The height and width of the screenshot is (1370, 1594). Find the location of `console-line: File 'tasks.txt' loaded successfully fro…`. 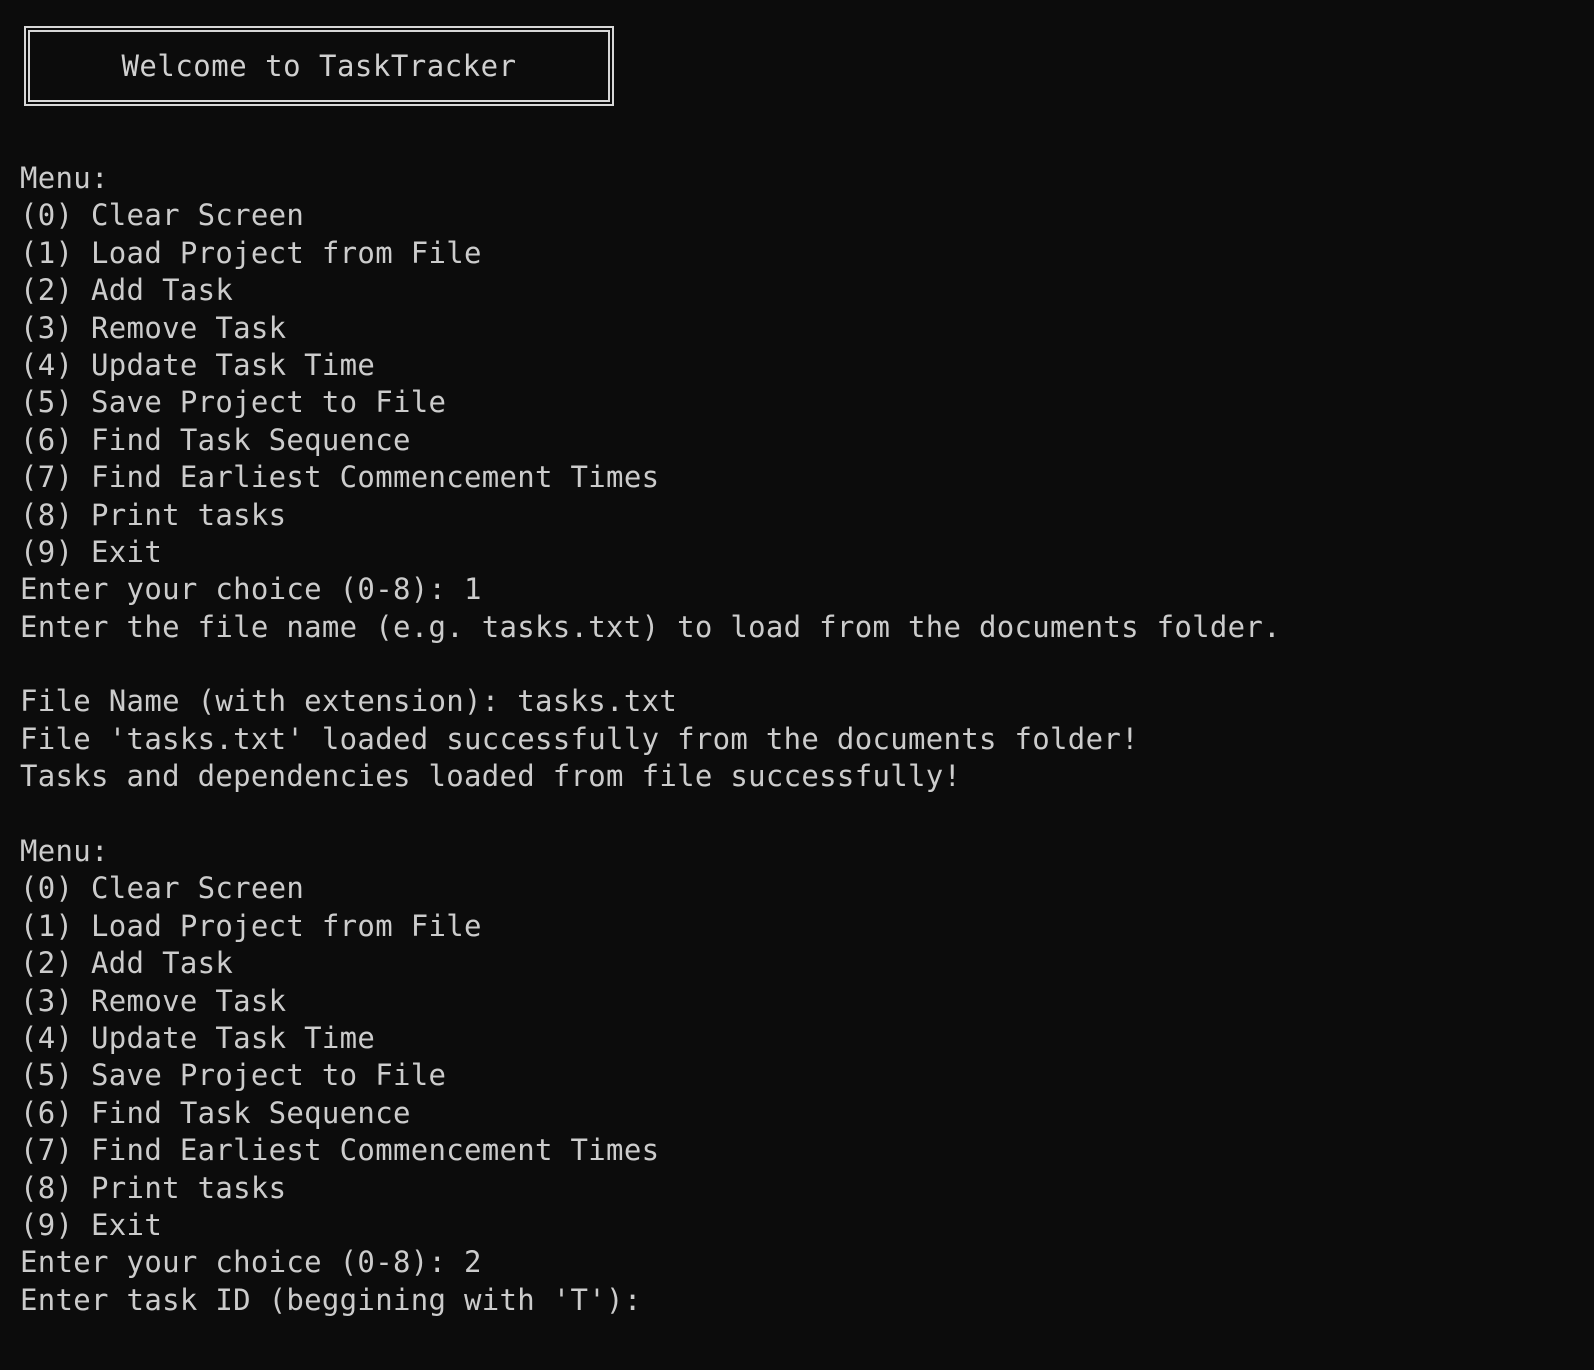

console-line: File 'tasks.txt' loaded successfully fro… is located at coordinates (579, 738).